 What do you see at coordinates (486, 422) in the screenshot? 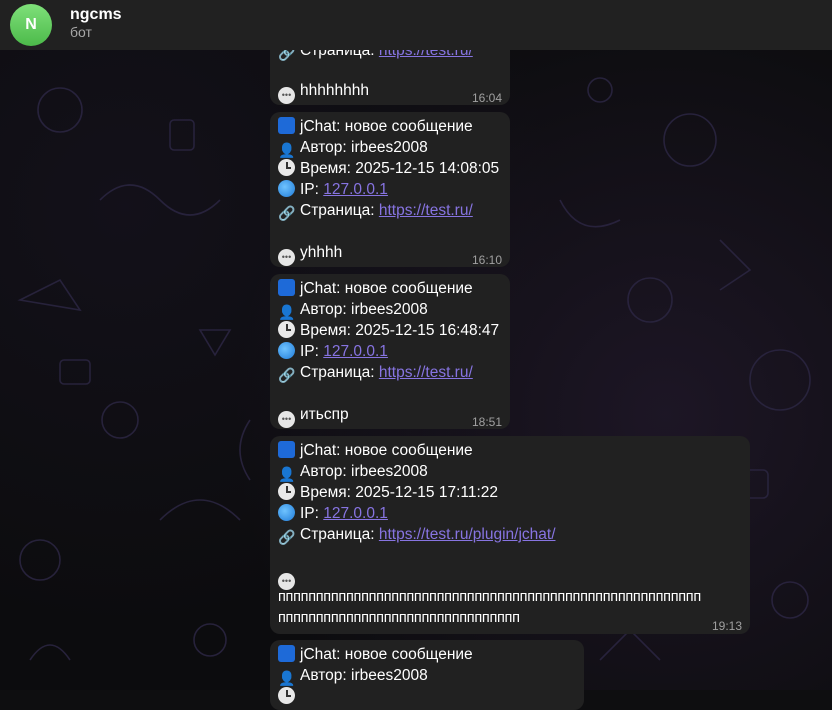
I see `message-time: 18:51` at bounding box center [486, 422].